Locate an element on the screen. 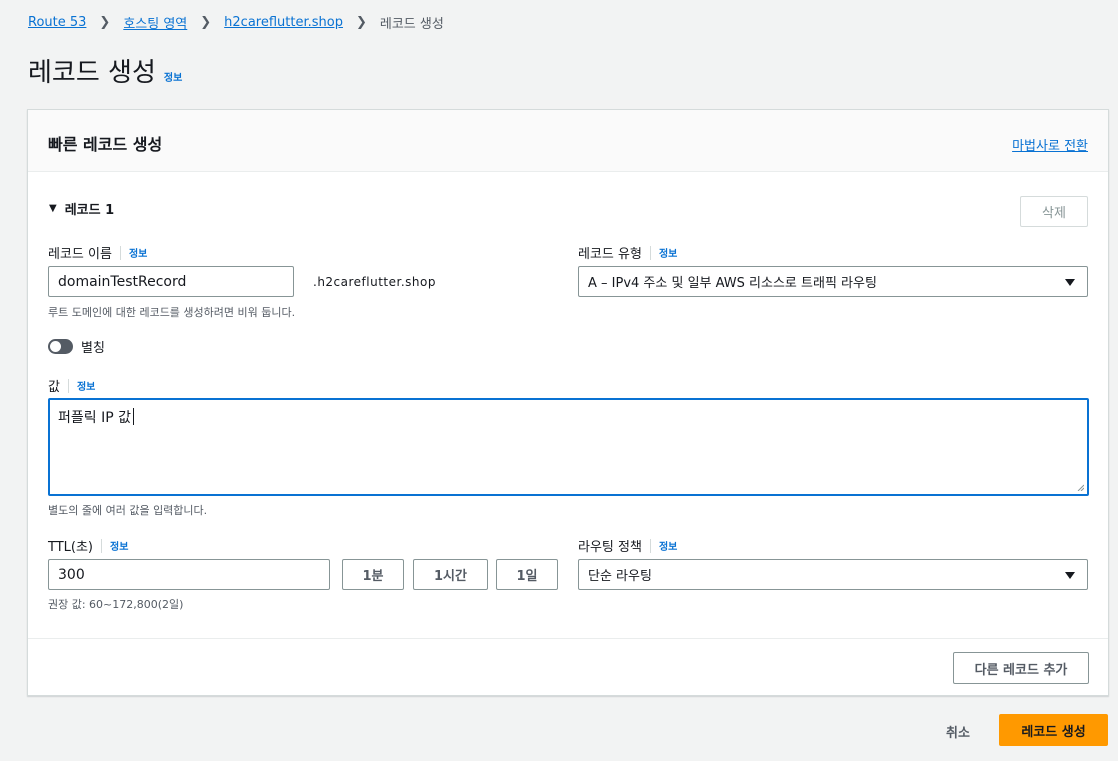 This screenshot has height=761, width=1118. breadcrumb-route53: Route 53 is located at coordinates (57, 22).